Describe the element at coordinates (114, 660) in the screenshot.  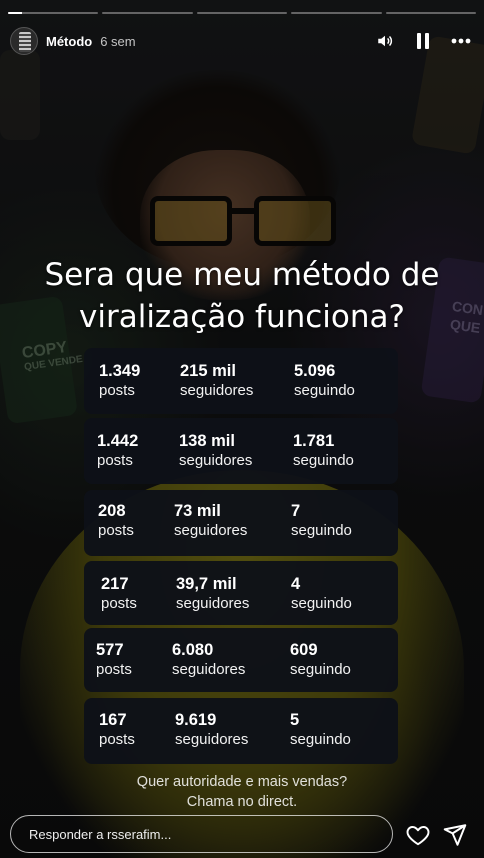
I see `posts-stat: 577 posts` at that location.